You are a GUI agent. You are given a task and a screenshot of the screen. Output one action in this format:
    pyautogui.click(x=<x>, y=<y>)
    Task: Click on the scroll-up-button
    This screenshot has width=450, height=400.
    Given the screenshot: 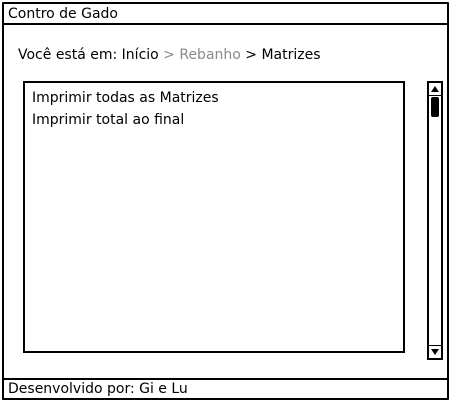 What is the action you would take?
    pyautogui.click(x=435, y=89)
    